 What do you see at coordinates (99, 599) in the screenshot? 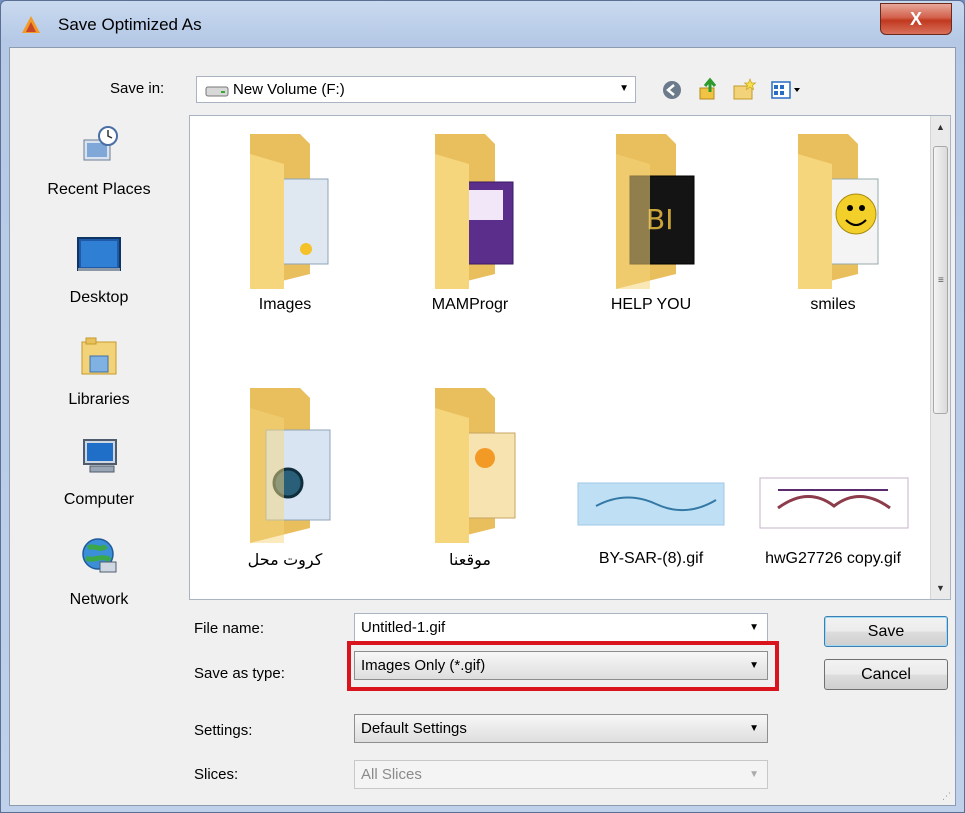
I see `place-label: Network` at bounding box center [99, 599].